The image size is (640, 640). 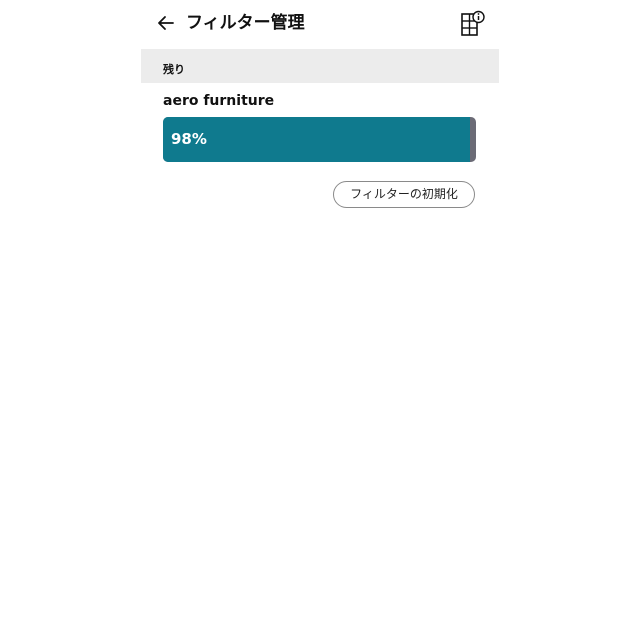 What do you see at coordinates (320, 24) in the screenshot?
I see `app-header: フィルター管理` at bounding box center [320, 24].